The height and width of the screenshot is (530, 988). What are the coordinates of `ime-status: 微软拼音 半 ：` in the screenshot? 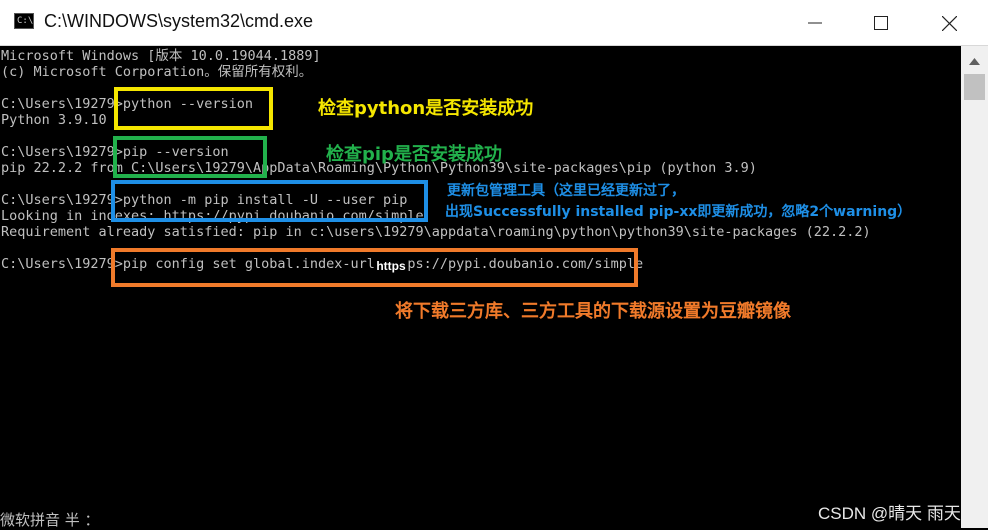 It's located at (50, 520).